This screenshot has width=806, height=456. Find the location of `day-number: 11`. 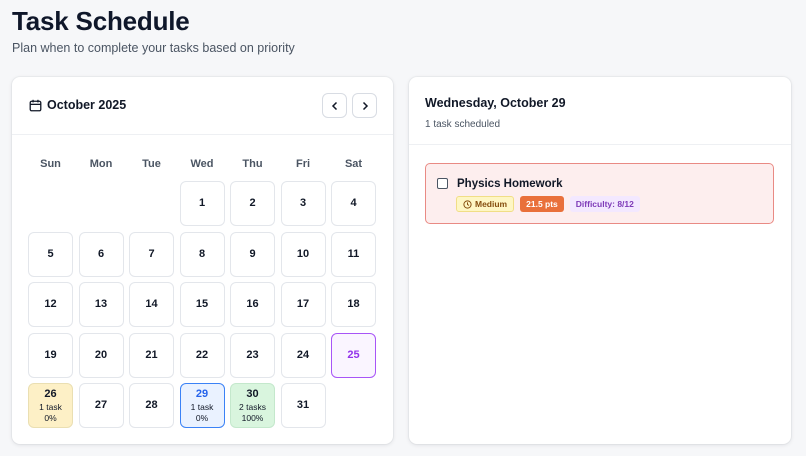

day-number: 11 is located at coordinates (353, 253).